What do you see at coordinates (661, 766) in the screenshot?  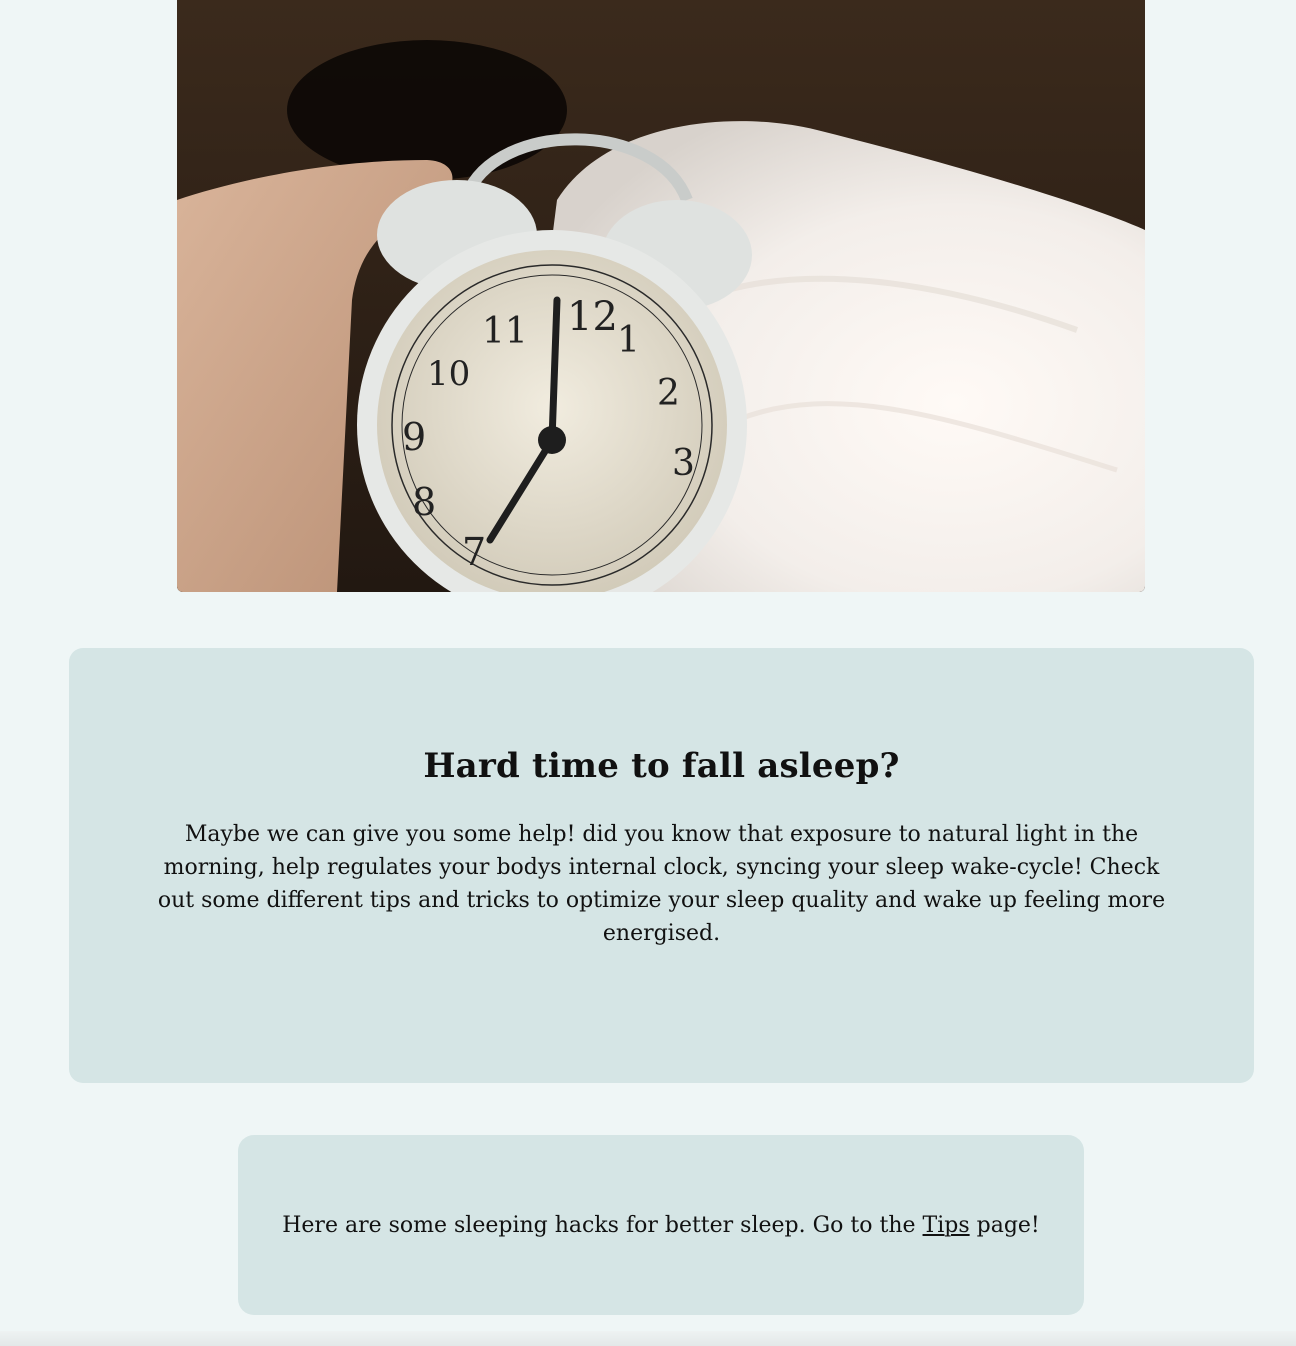 I see `intro-heading: Hard time to fall asleep?` at bounding box center [661, 766].